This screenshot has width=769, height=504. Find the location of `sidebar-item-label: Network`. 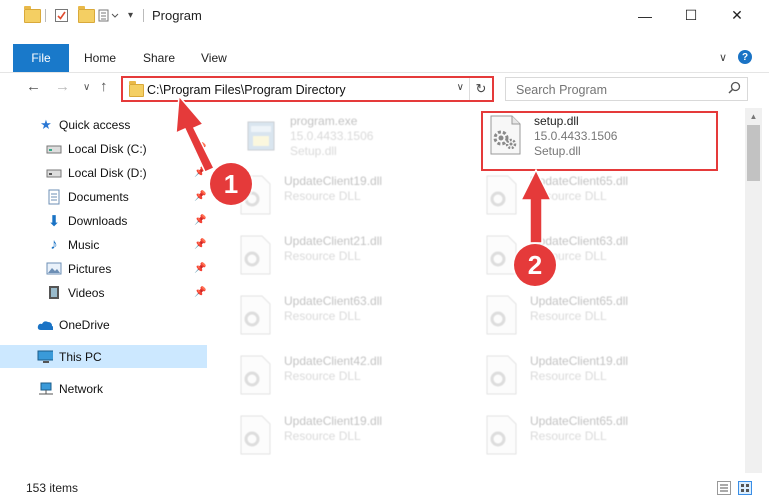

sidebar-item-label: Network is located at coordinates (81, 388).